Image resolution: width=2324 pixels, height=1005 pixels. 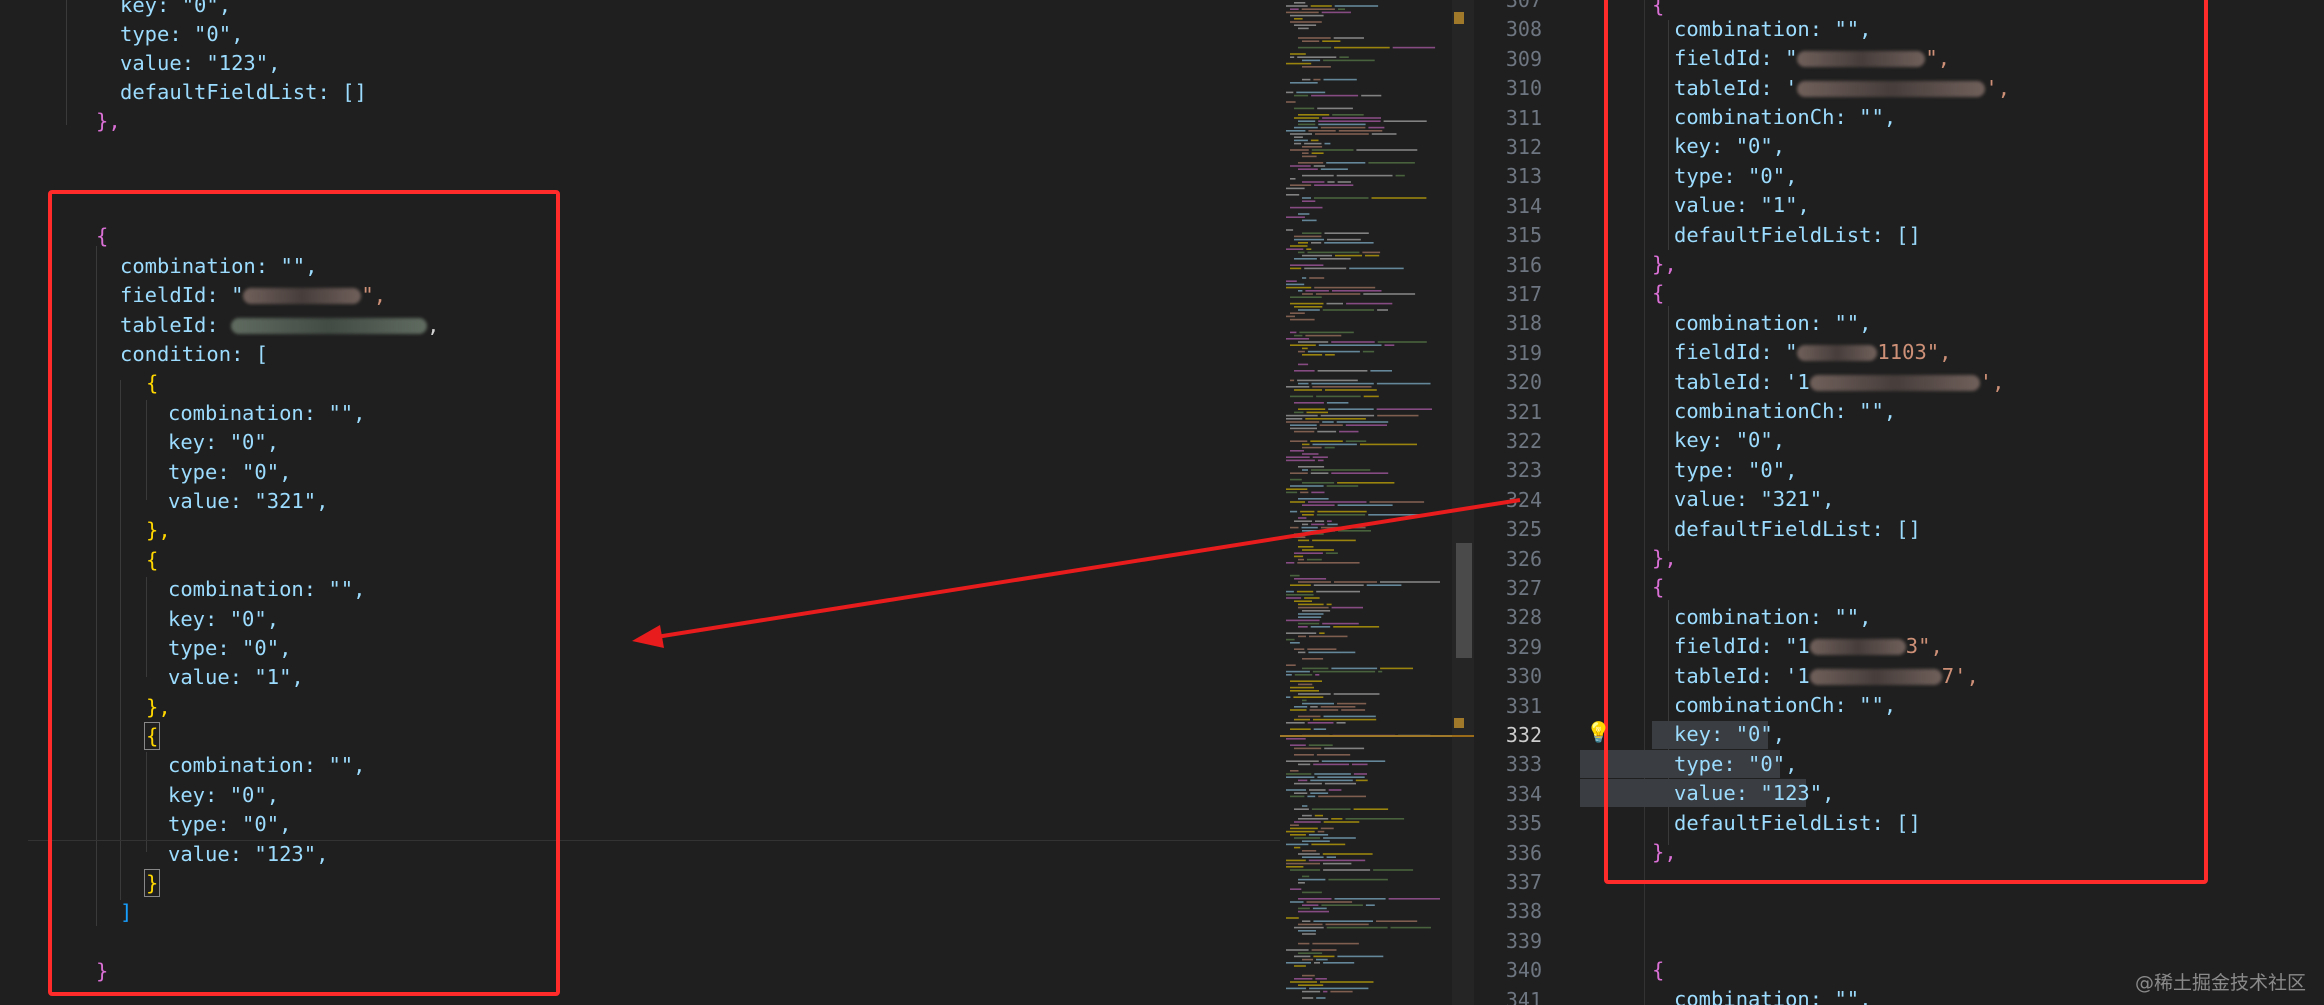 I want to click on arrow-overlay, so click(x=1076, y=573).